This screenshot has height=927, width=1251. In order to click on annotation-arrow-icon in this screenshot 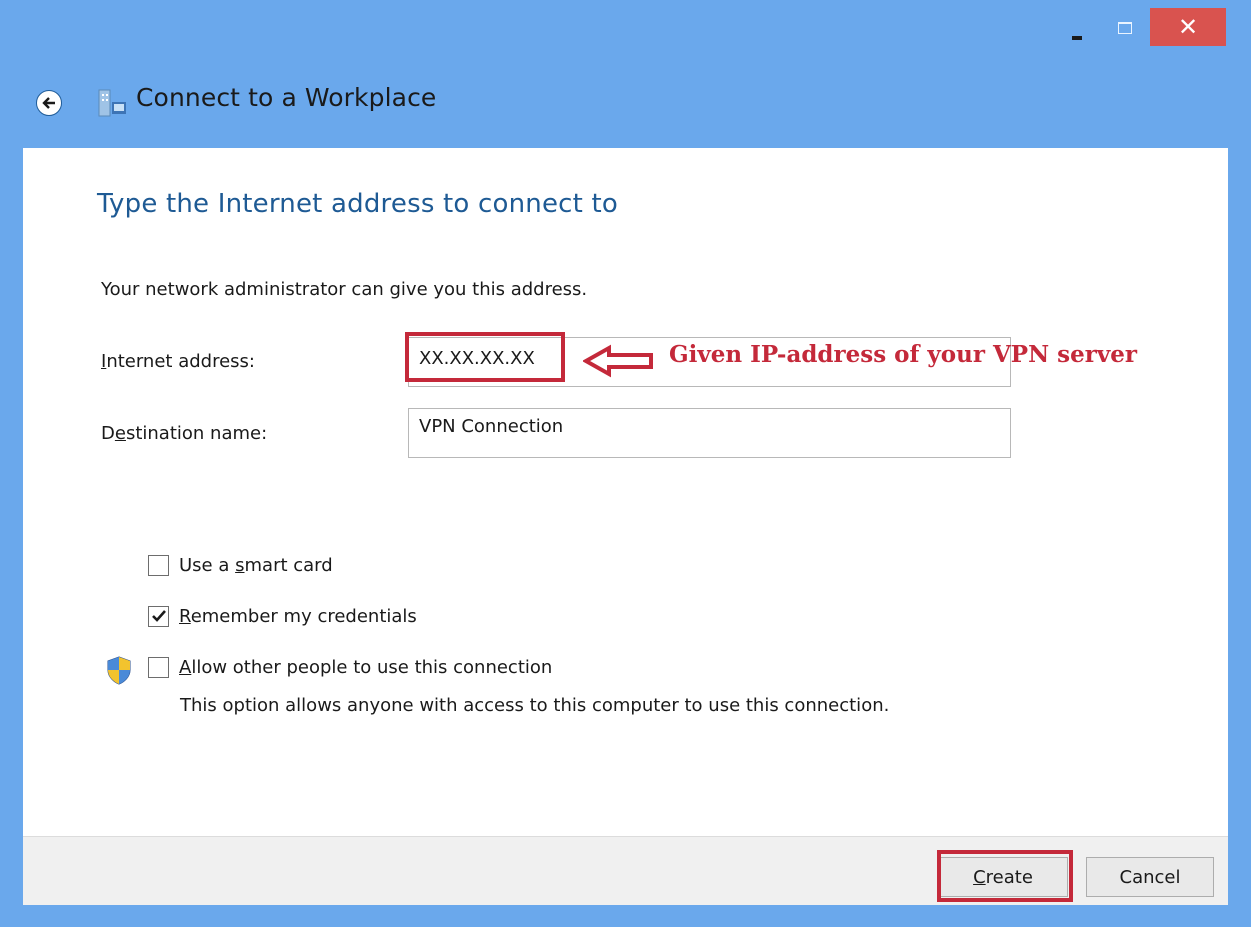, I will do `click(618, 361)`.